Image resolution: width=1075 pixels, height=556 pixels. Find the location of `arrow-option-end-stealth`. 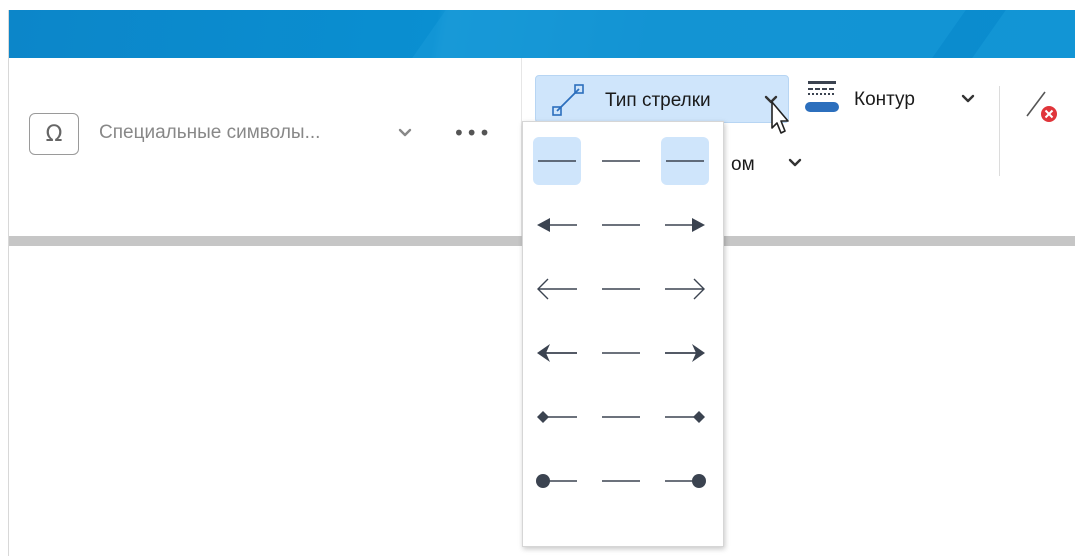

arrow-option-end-stealth is located at coordinates (685, 353).